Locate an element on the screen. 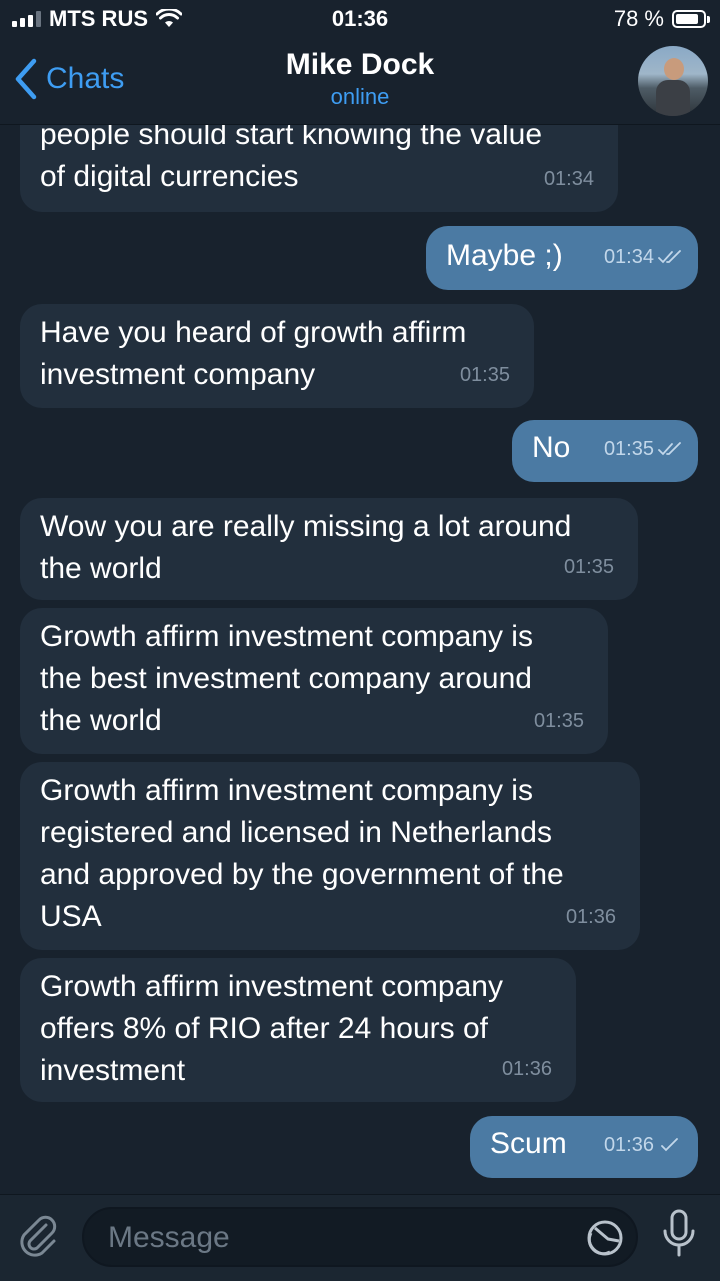 Image resolution: width=720 pixels, height=1281 pixels. clock: 01:36 is located at coordinates (360, 18).